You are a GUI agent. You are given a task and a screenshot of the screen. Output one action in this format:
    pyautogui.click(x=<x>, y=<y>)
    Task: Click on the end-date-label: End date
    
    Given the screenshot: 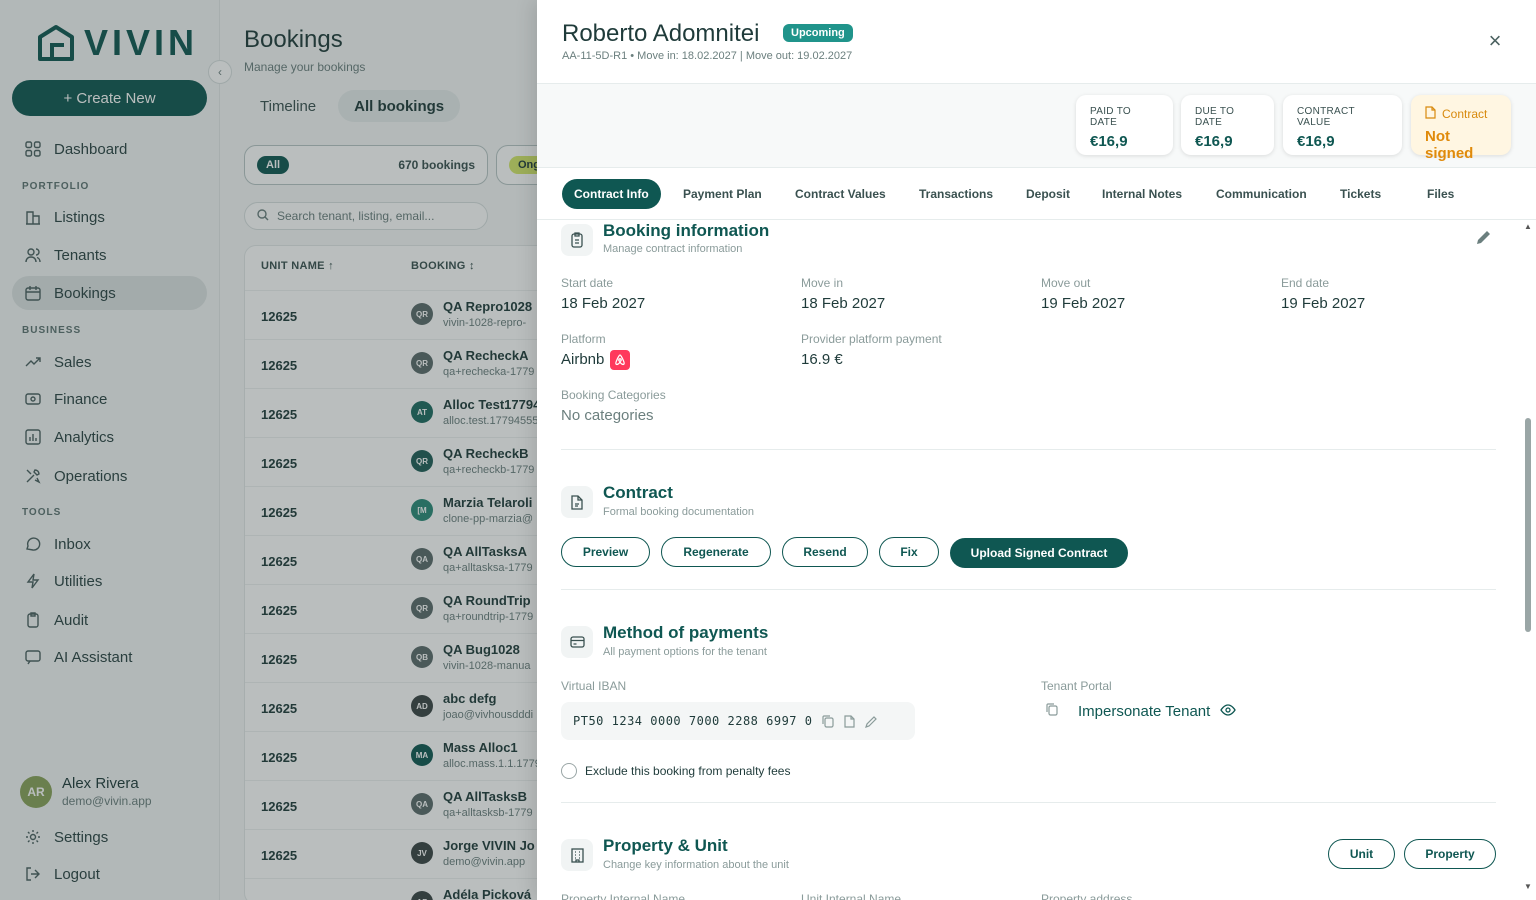 What is the action you would take?
    pyautogui.click(x=1305, y=283)
    